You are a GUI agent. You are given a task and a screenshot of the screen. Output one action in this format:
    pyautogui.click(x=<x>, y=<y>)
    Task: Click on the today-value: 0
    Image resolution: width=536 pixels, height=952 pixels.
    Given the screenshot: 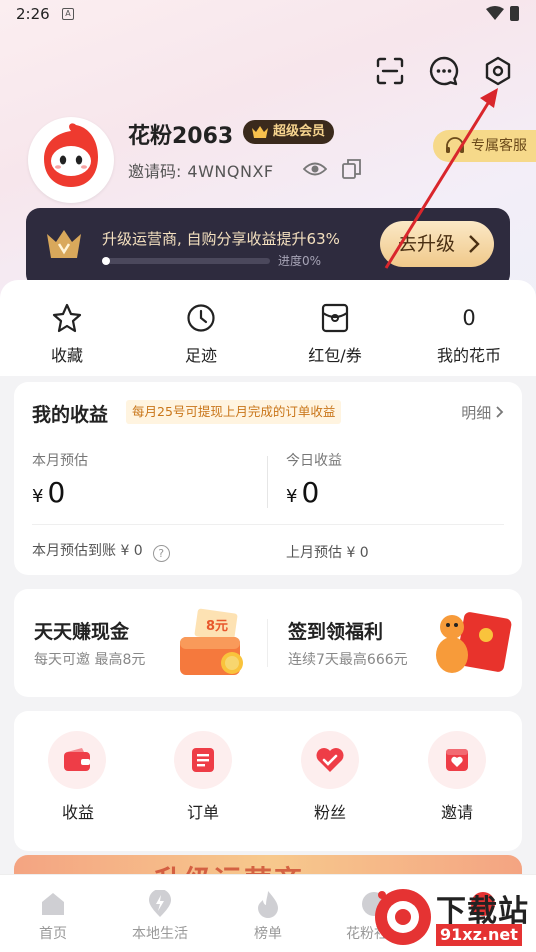 What is the action you would take?
    pyautogui.click(x=310, y=492)
    